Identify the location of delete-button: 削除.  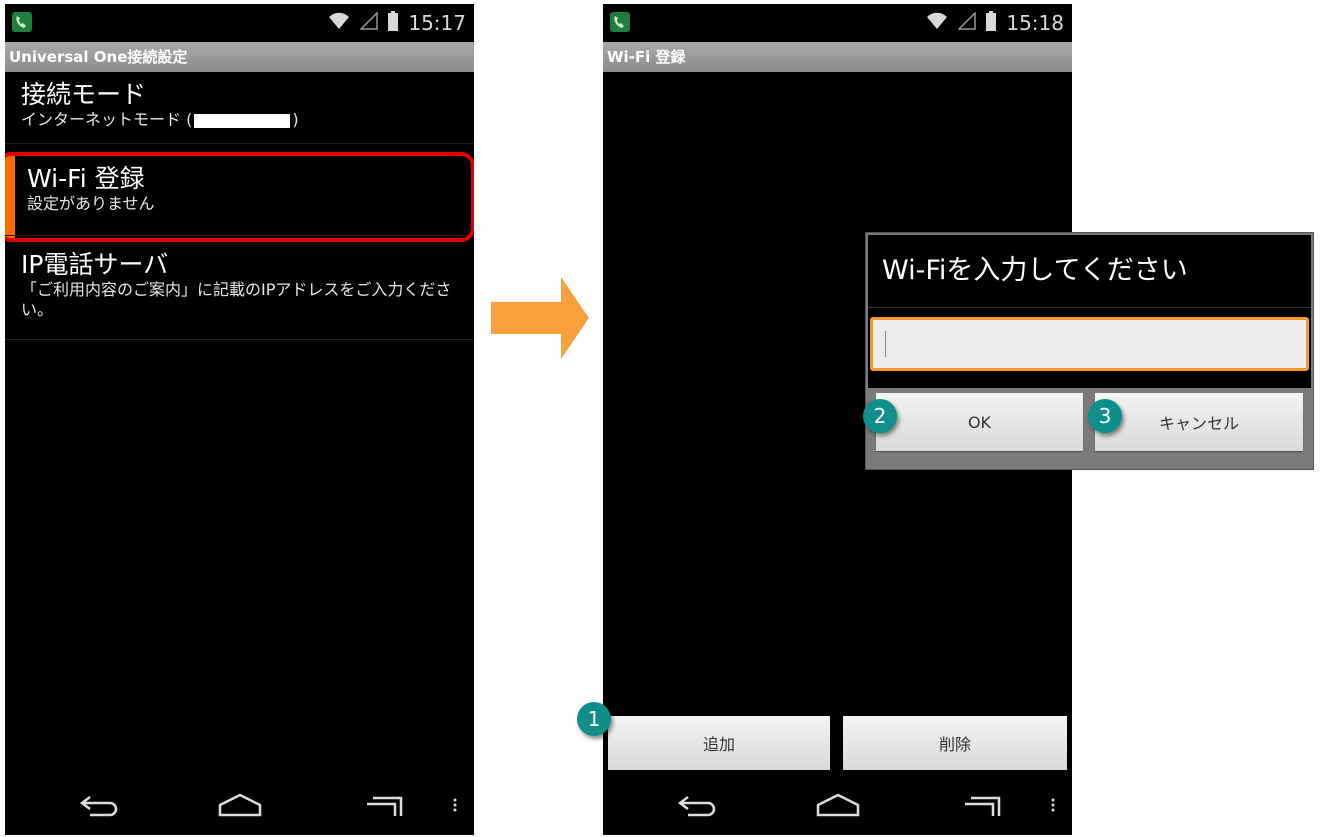
(955, 743).